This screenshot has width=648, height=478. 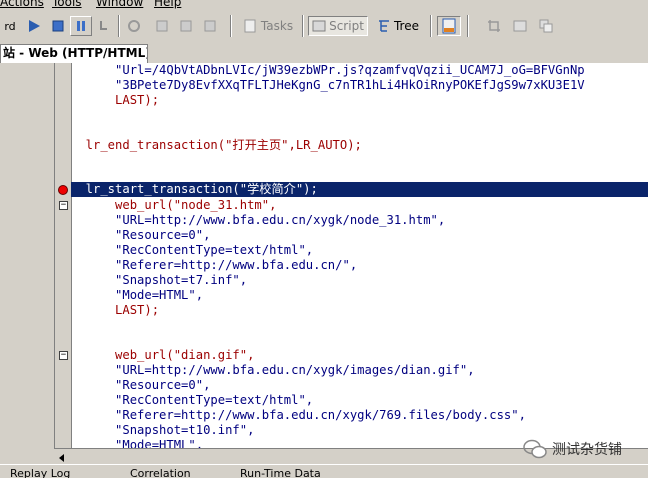 I want to click on scroll-left-icon, so click(x=62, y=457).